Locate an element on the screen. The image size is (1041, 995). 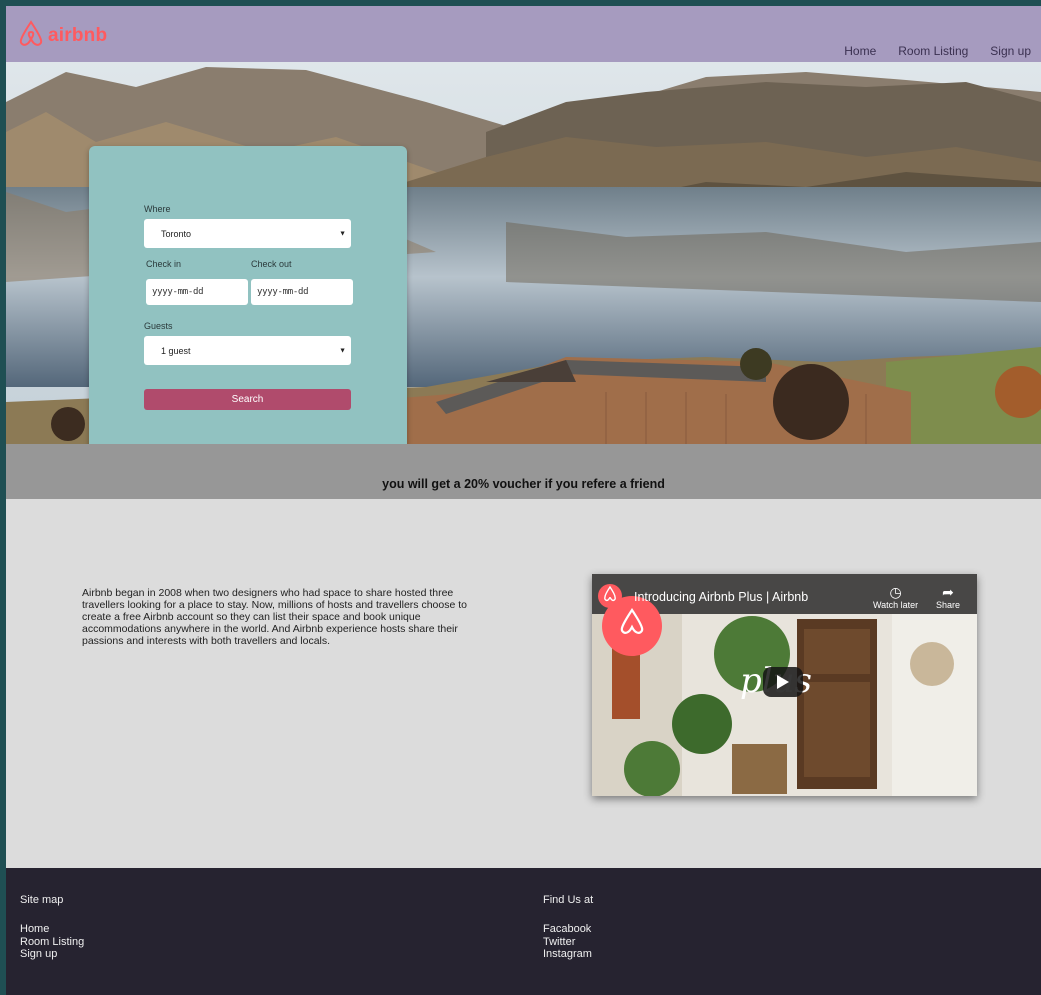
footer-link-room-listing: Room Listing is located at coordinates (52, 942).